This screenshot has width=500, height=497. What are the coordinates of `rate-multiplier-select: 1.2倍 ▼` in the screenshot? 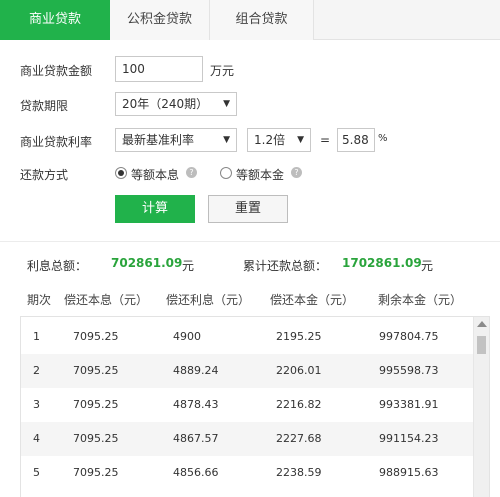 It's located at (279, 140).